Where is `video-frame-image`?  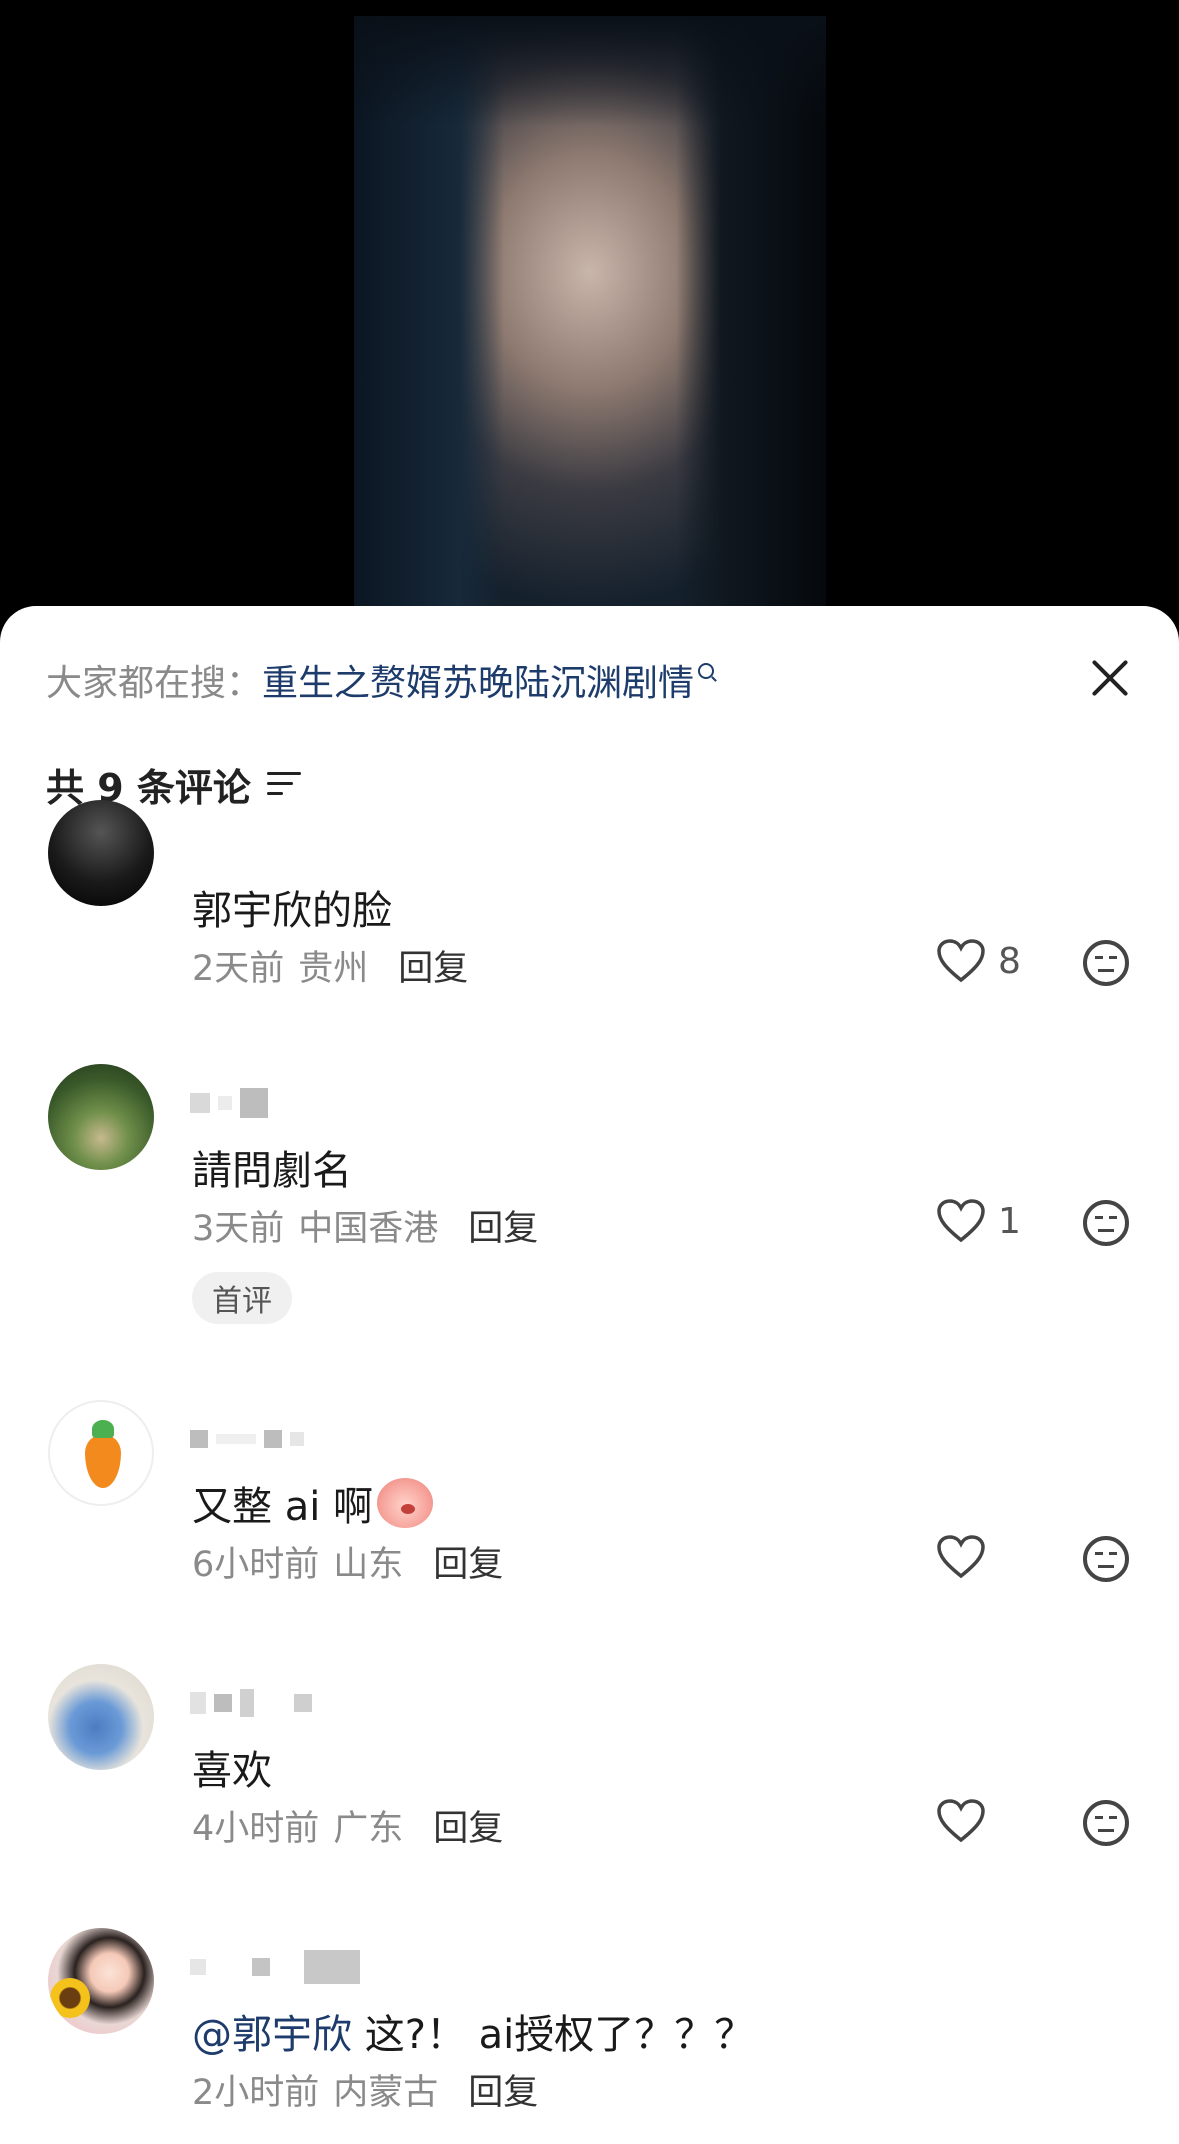 video-frame-image is located at coordinates (590, 321).